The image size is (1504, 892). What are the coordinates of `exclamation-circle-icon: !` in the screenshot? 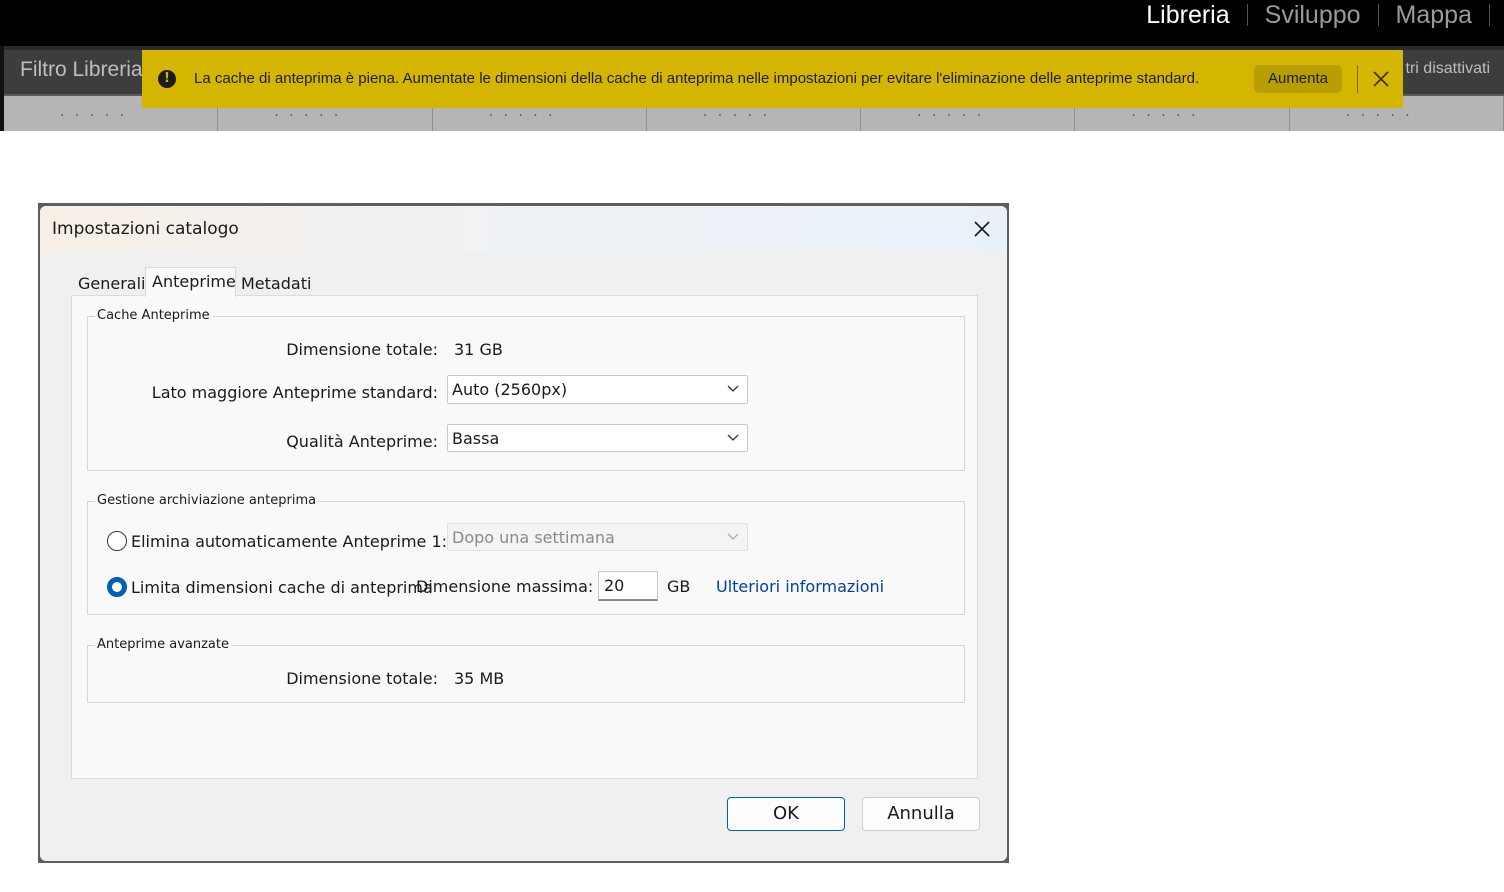 It's located at (167, 79).